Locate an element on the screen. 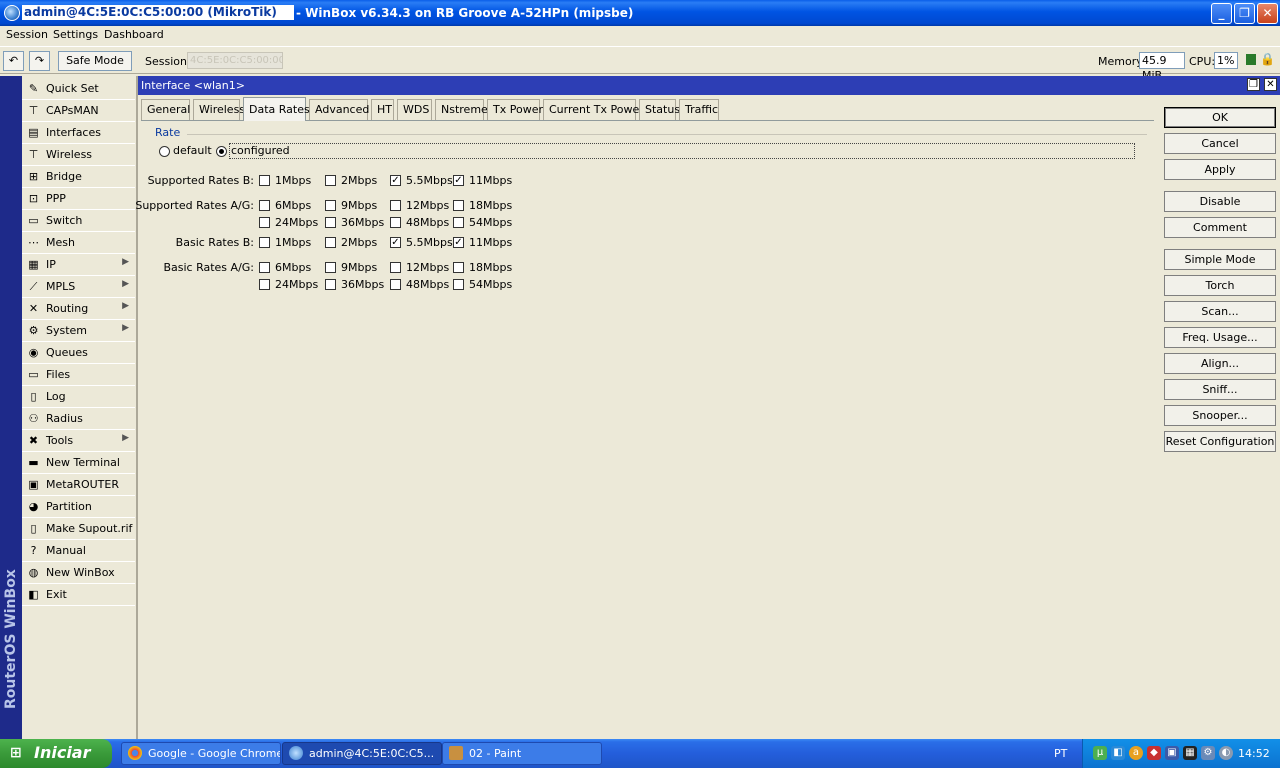 The image size is (1280, 768). maximize-button: ❐ is located at coordinates (1244, 13).